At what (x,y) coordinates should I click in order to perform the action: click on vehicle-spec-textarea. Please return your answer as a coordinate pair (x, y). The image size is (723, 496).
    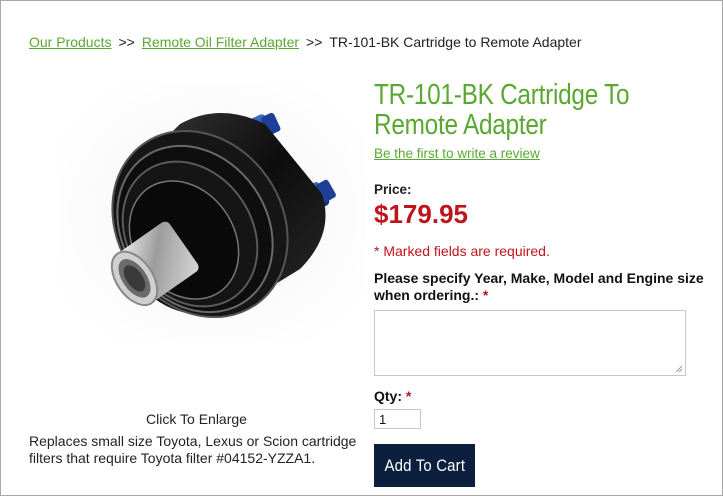
    Looking at the image, I should click on (530, 343).